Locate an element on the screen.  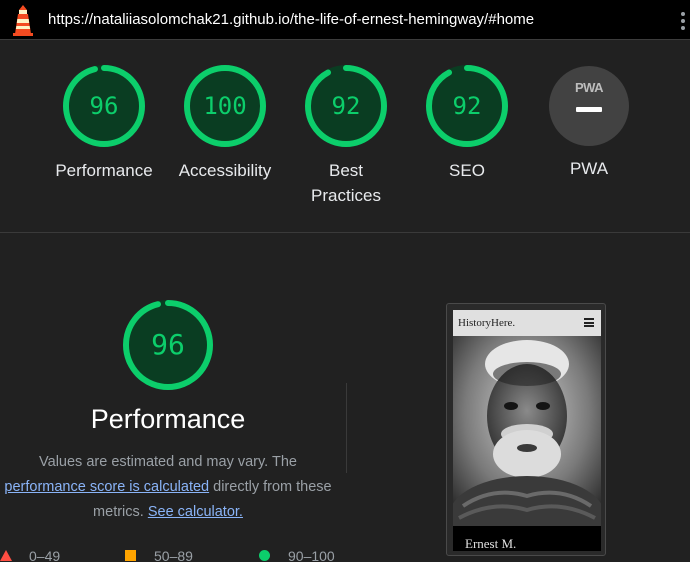
lighthouse-icon is located at coordinates (23, 20).